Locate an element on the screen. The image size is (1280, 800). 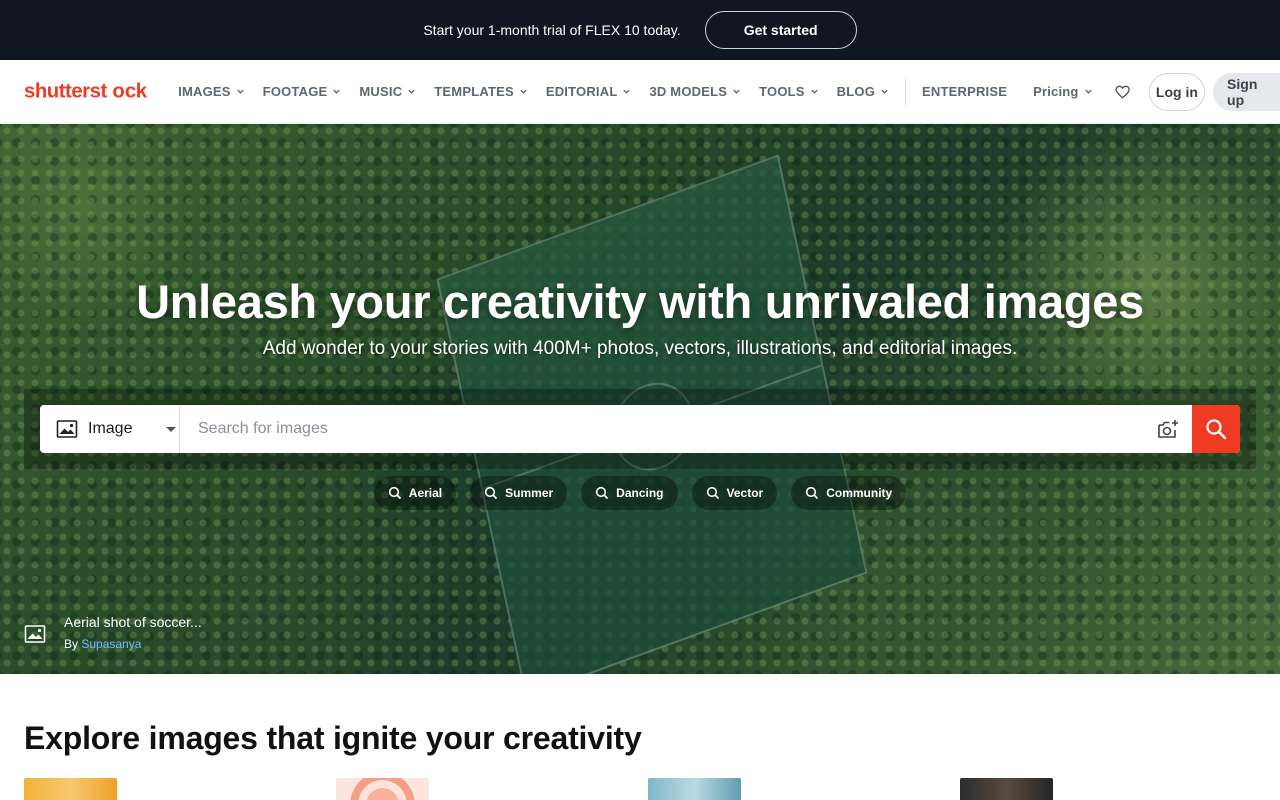
login-button: Log in is located at coordinates (1177, 91).